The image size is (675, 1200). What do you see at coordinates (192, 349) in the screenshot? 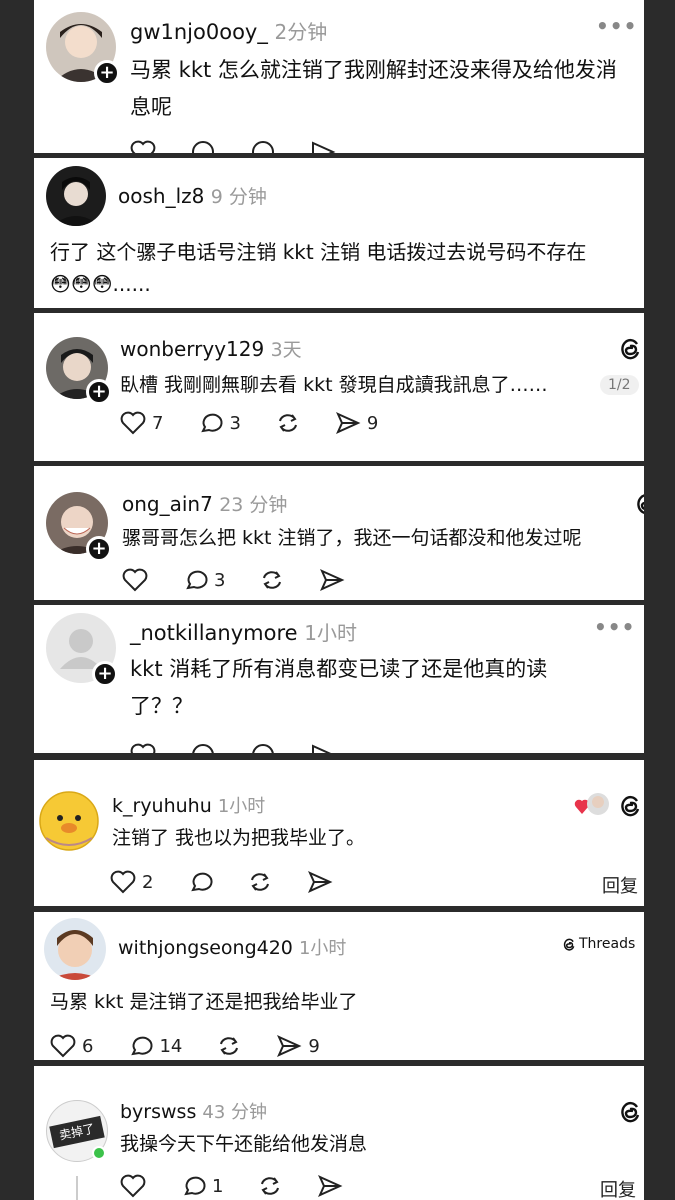
I see `username: wonberryy129` at bounding box center [192, 349].